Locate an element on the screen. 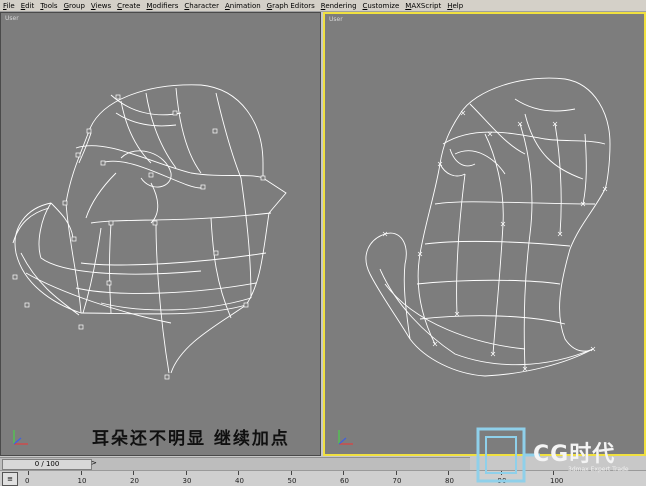 This screenshot has width=646, height=486. logo-text: CG时代 is located at coordinates (574, 454).